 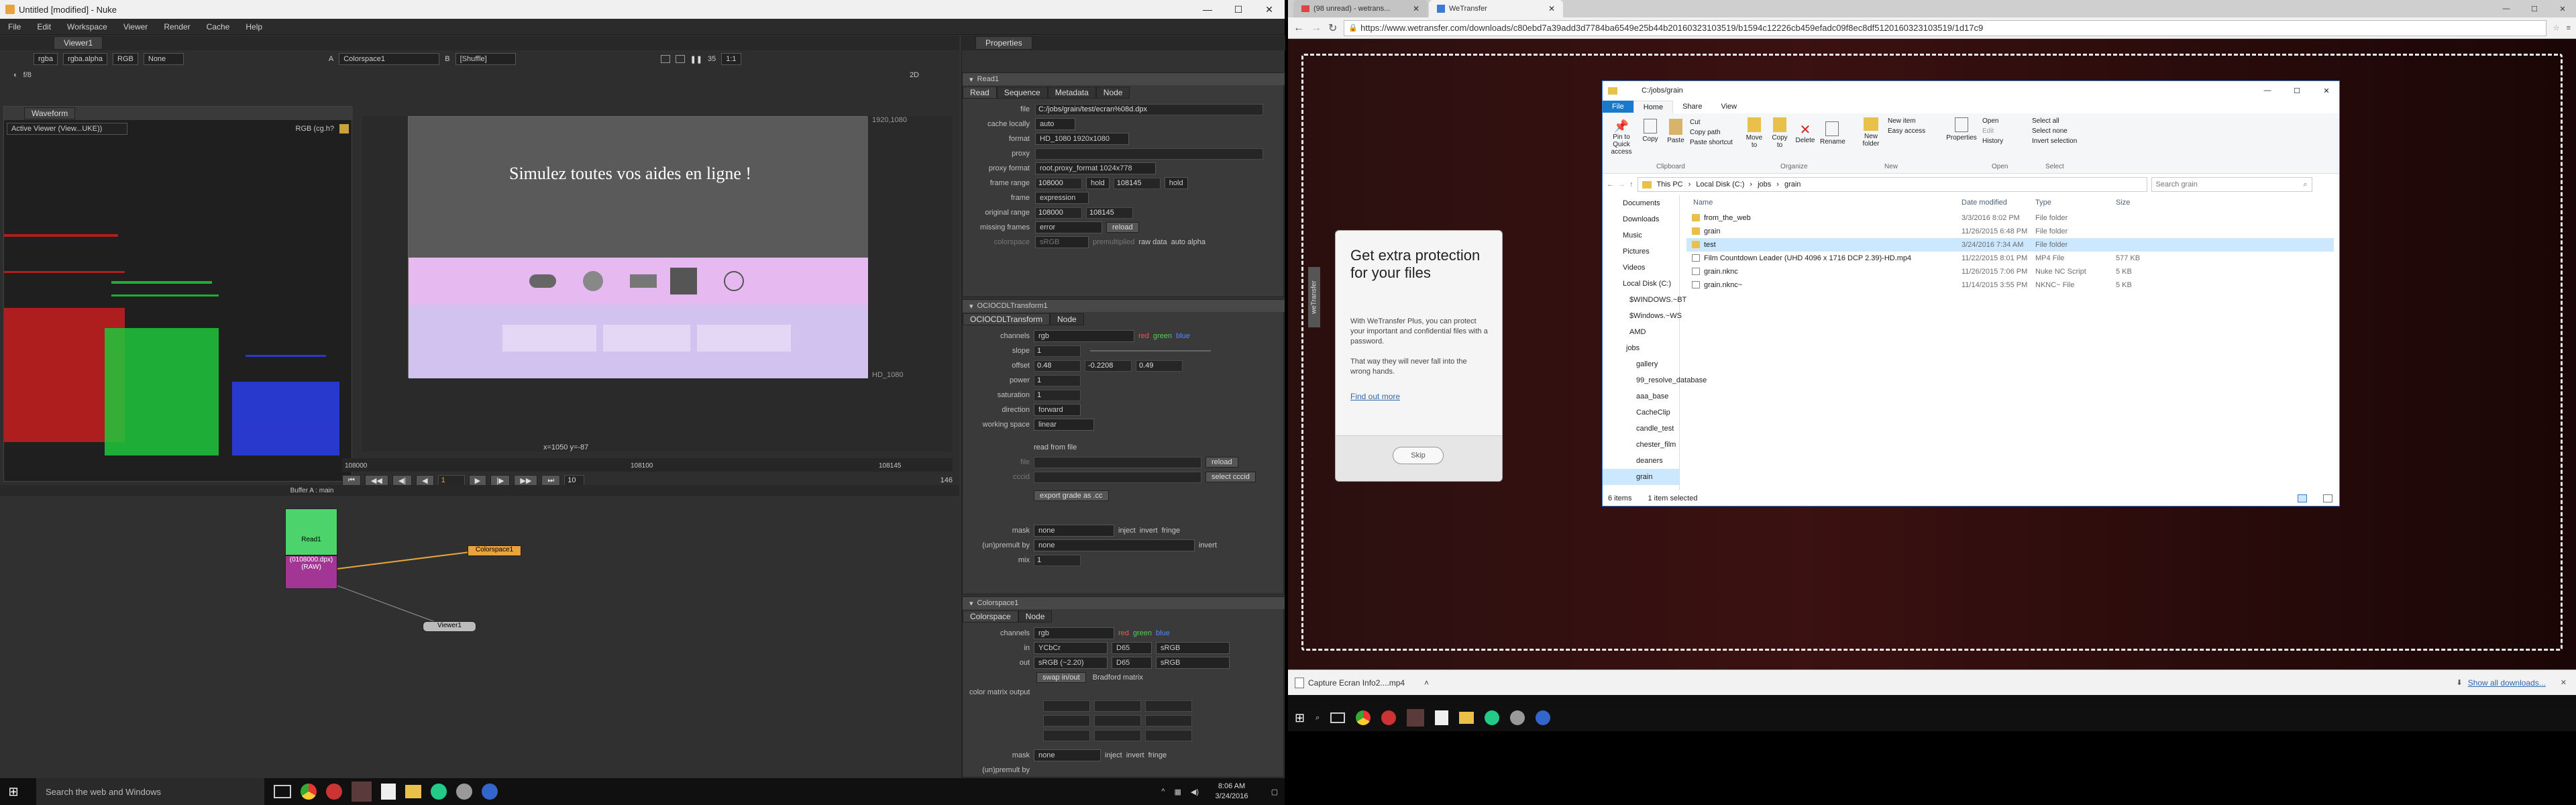 I want to click on nav-videos: Videos, so click(x=1641, y=268).